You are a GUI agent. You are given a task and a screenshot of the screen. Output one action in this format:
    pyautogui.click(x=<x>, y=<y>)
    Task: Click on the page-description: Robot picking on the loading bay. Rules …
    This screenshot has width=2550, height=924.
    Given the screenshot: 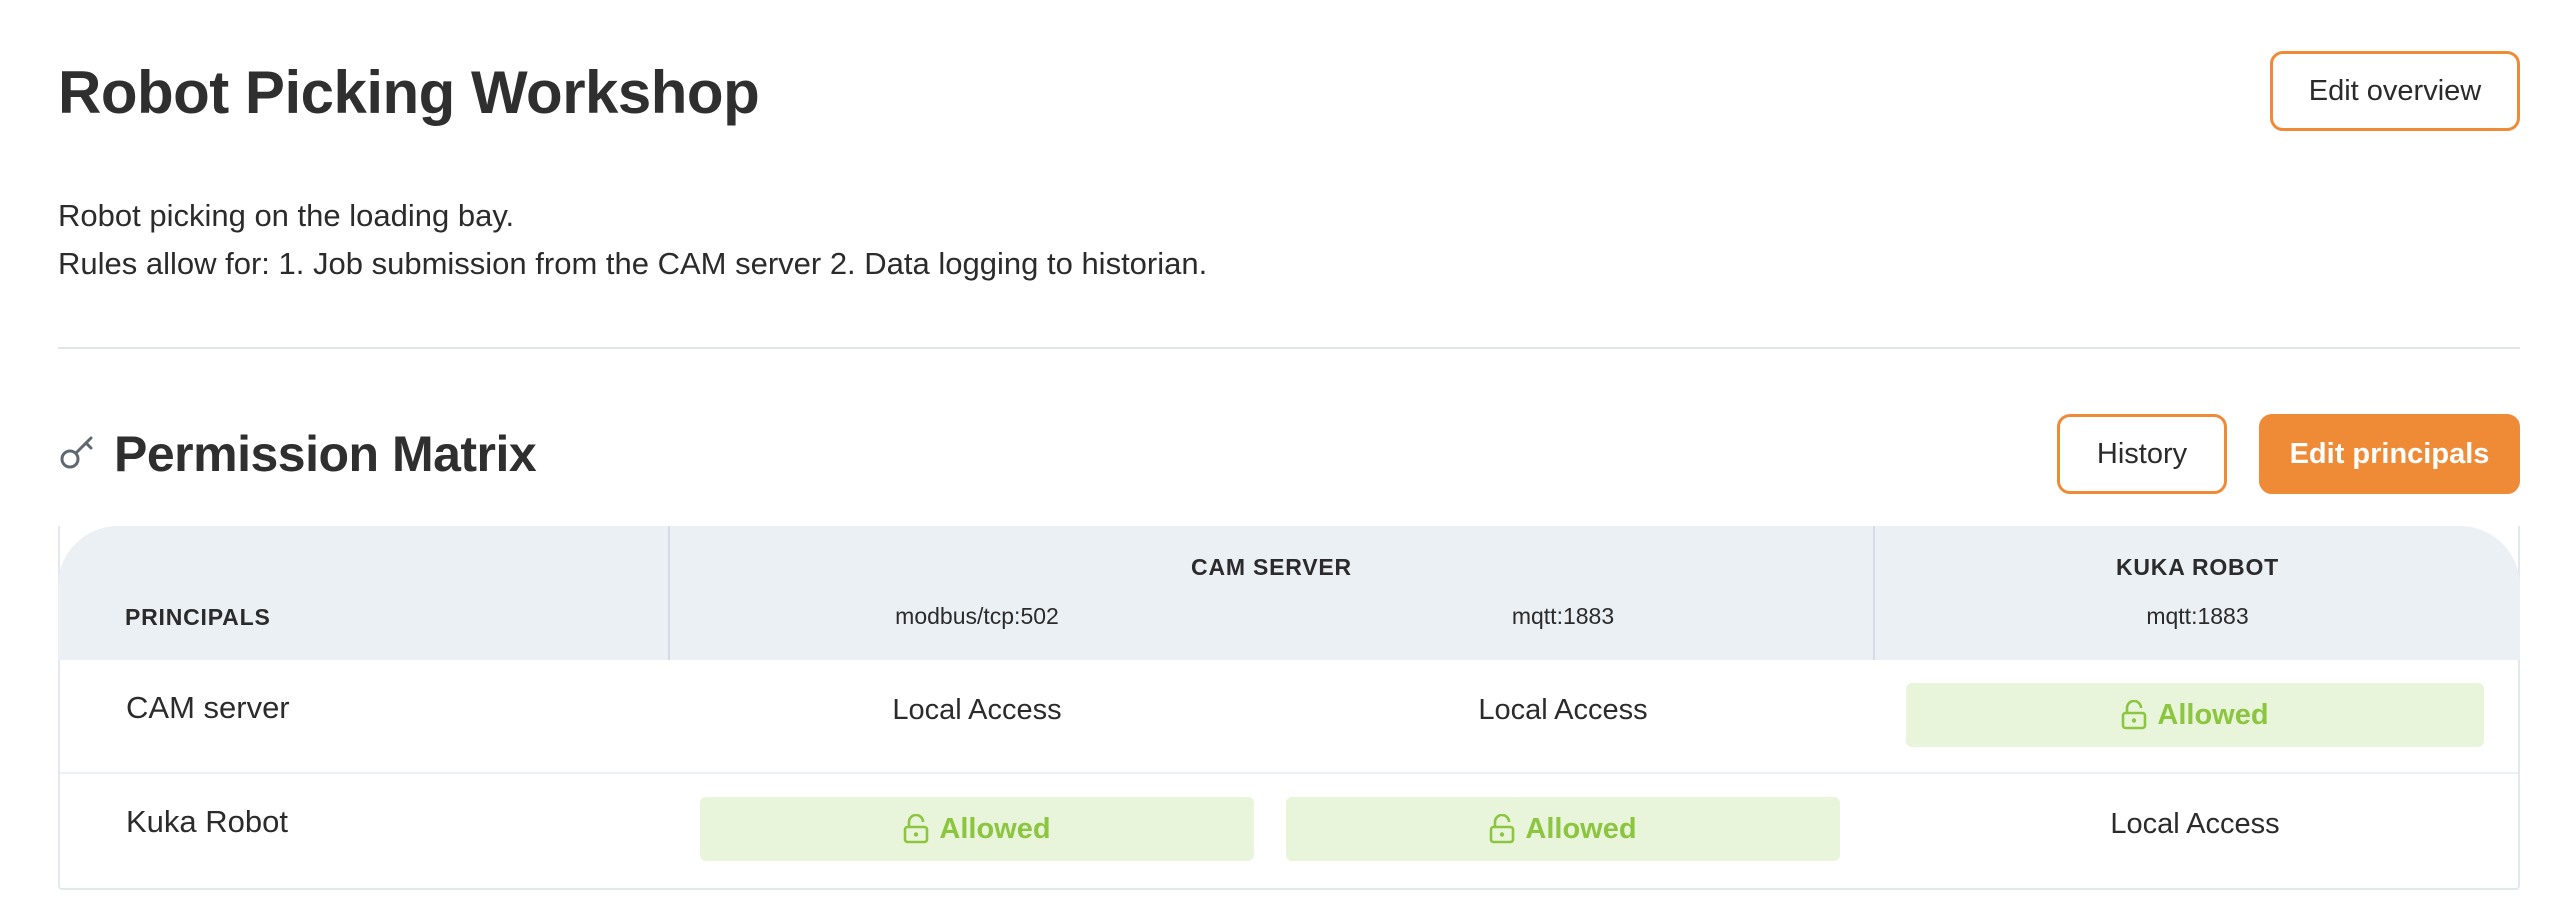 What is the action you would take?
    pyautogui.click(x=632, y=240)
    